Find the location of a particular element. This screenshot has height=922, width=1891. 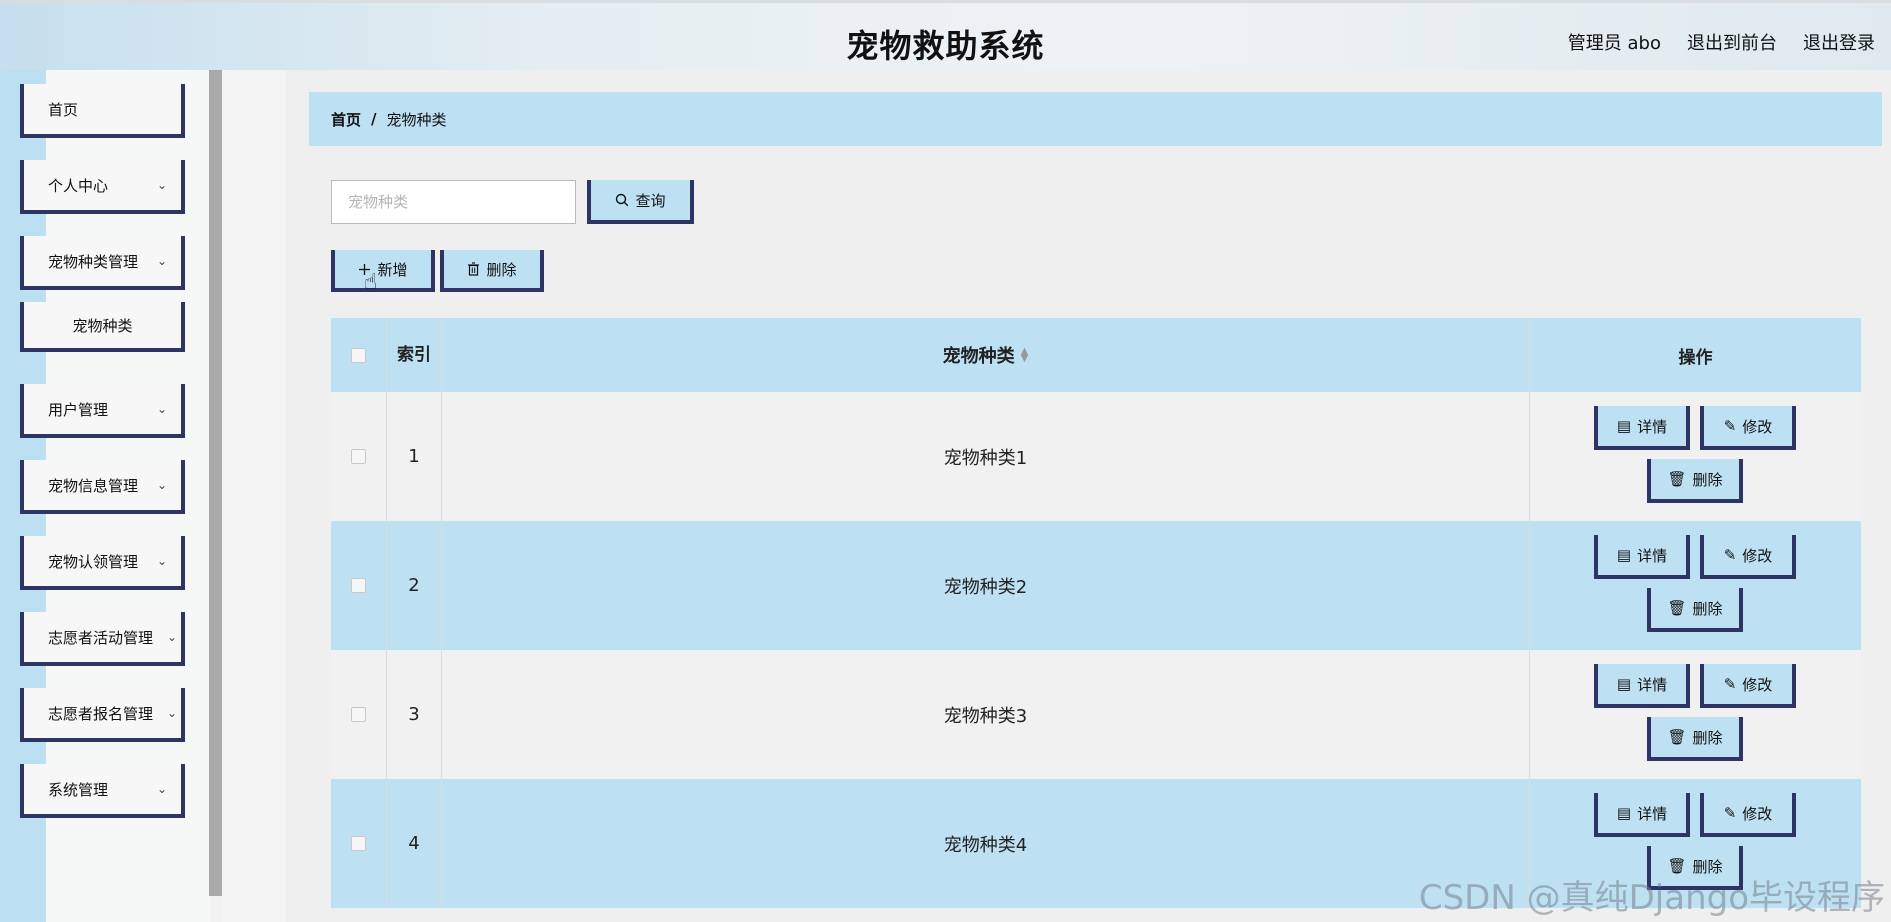

search-button-label: 查询 is located at coordinates (650, 200).